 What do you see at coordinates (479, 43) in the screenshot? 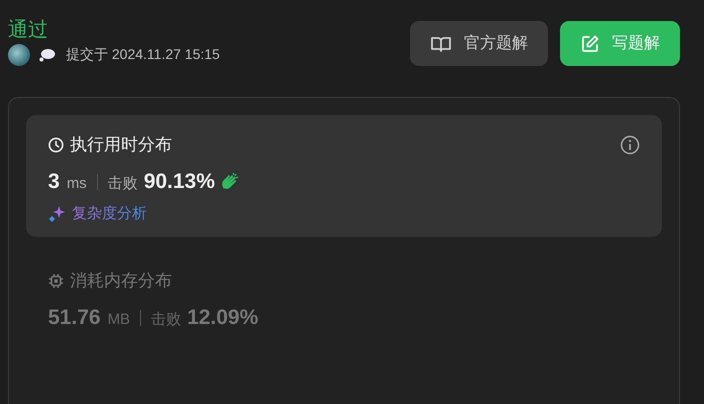
I see `official-solution-button: 官方题解` at bounding box center [479, 43].